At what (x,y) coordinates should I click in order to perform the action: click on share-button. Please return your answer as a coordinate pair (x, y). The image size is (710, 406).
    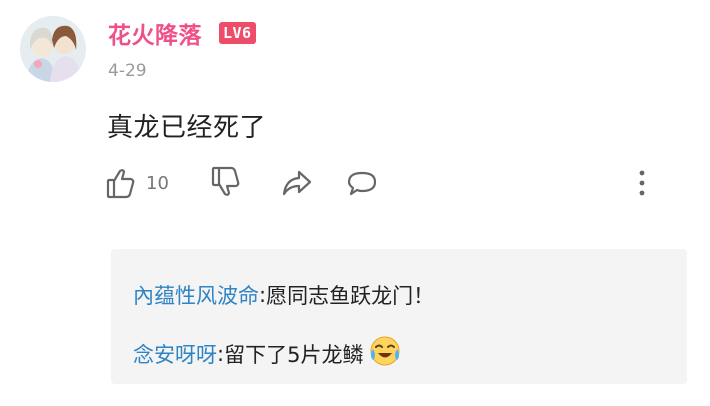
    Looking at the image, I should click on (297, 183).